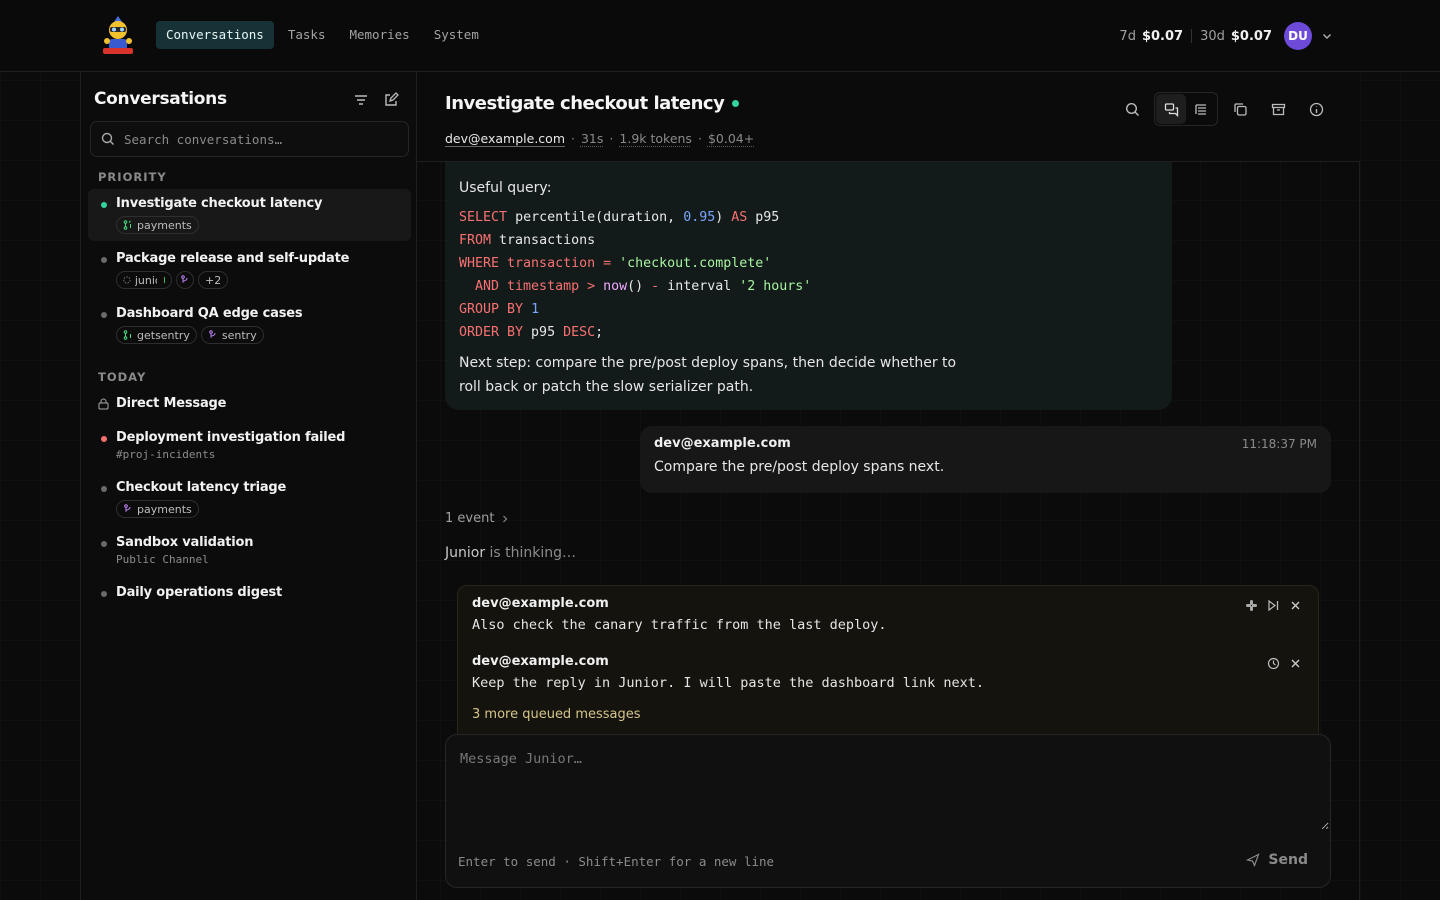 Image resolution: width=1440 pixels, height=900 pixels. Describe the element at coordinates (249, 498) in the screenshot. I see `conversation-item: Checkout latency triage payments` at that location.